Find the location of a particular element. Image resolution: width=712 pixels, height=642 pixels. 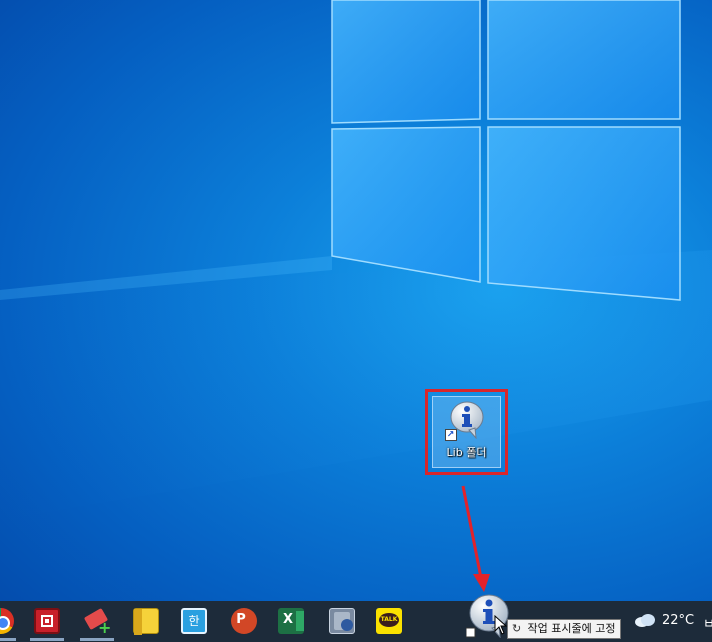

hancom-app-icon: 한 is located at coordinates (194, 621).